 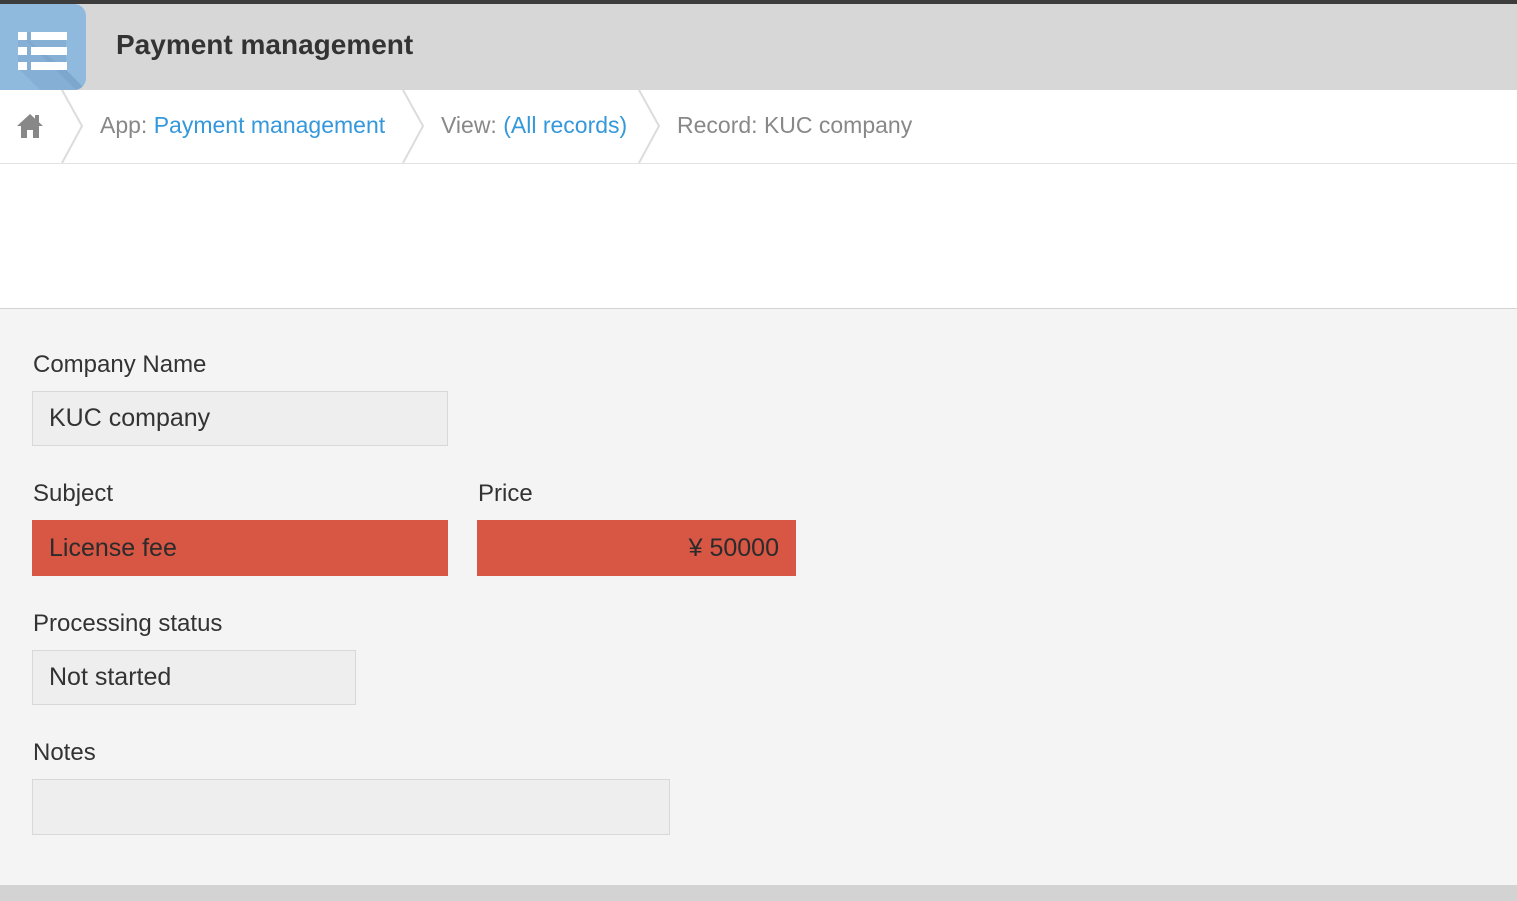 I want to click on subject-label: Subject, so click(x=73, y=493).